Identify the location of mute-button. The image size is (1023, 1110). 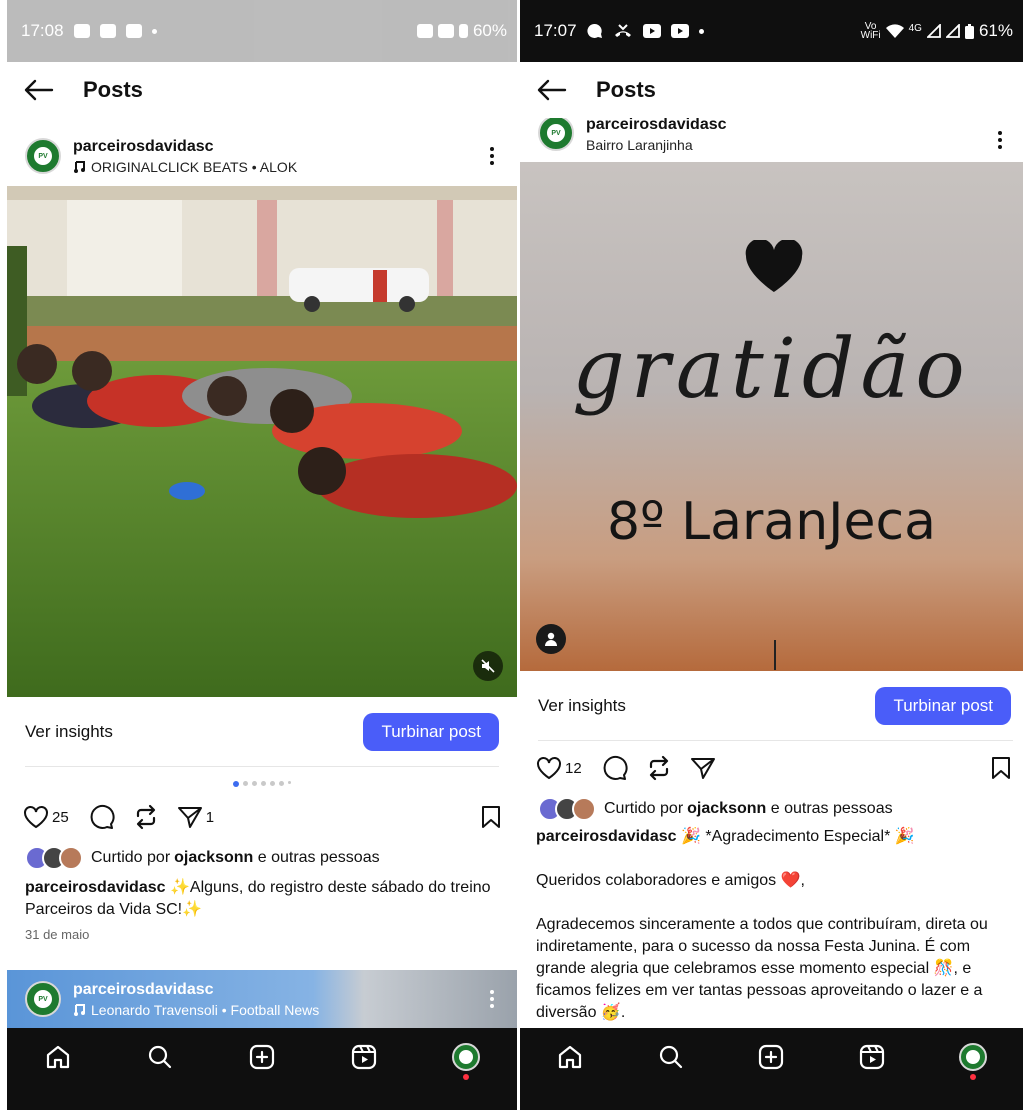
(488, 666).